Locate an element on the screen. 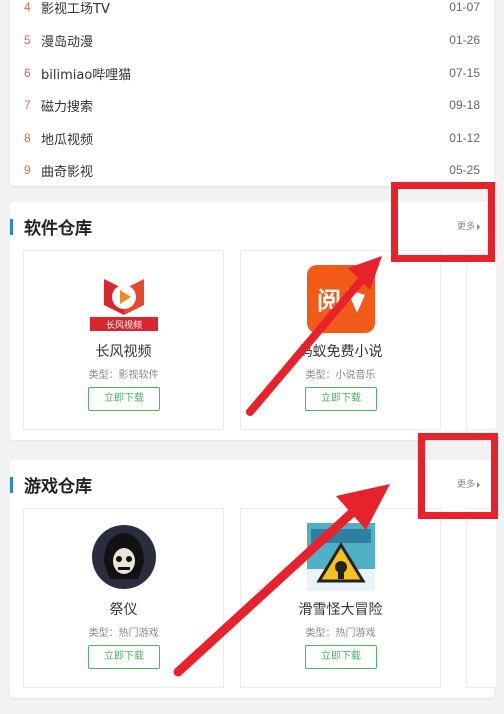  update-date: 01-26 is located at coordinates (464, 40).